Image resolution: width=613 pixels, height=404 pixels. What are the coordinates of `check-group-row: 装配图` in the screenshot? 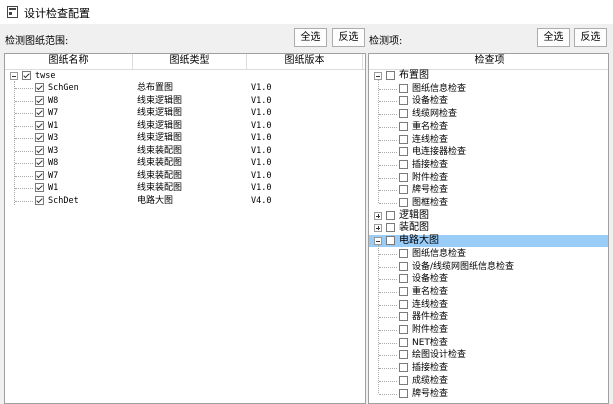 It's located at (488, 228).